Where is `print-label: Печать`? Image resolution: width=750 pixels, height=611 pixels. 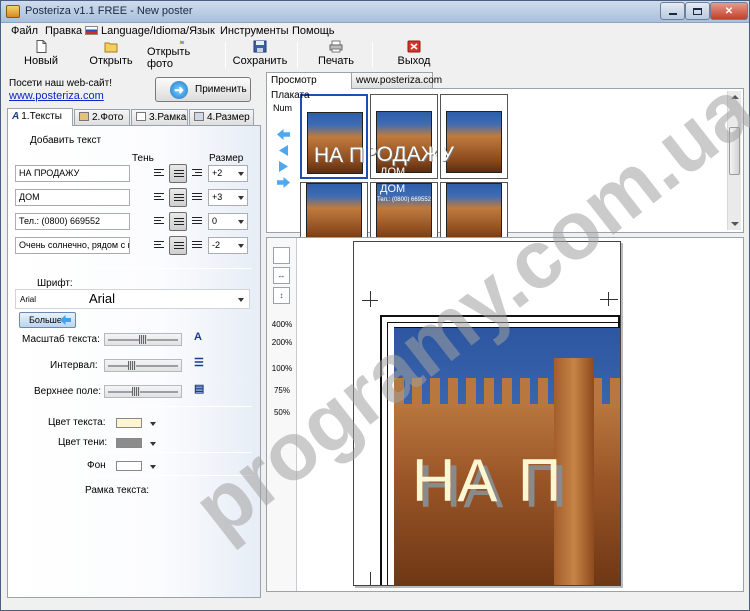 print-label: Печать is located at coordinates (336, 61).